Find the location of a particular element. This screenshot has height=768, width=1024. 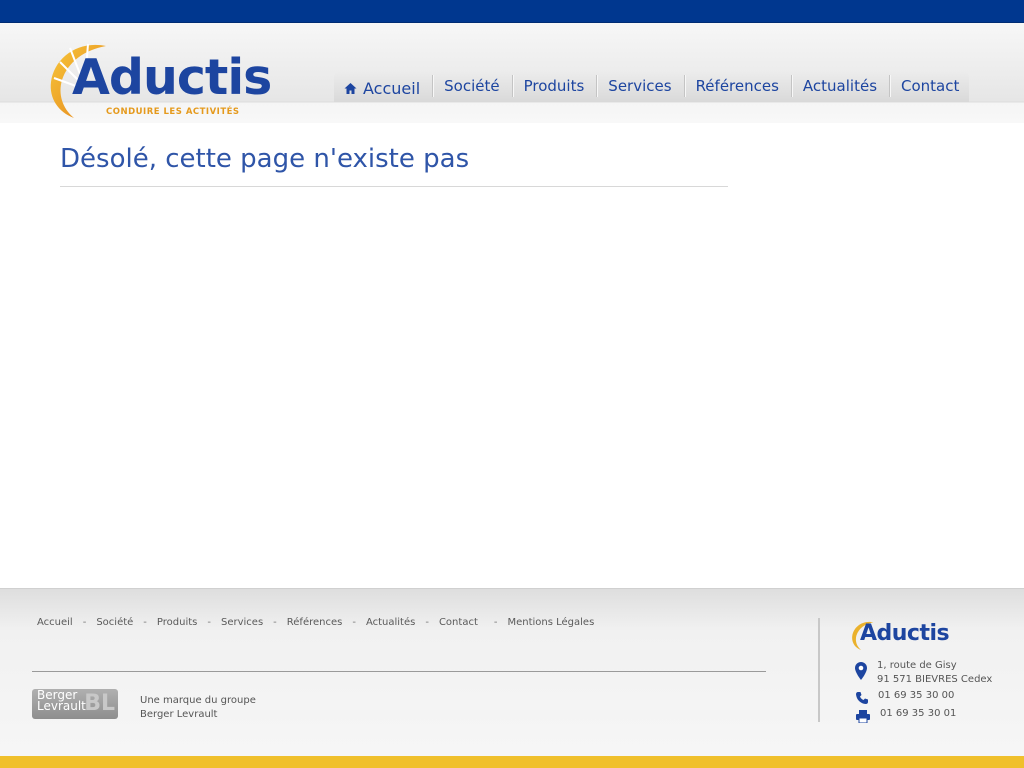

nav-item-references: Références is located at coordinates (737, 86).